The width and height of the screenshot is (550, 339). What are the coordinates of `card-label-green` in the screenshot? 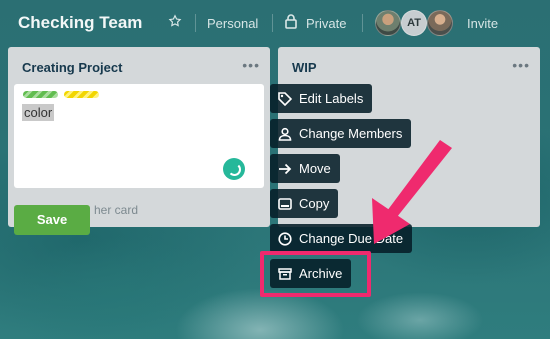 It's located at (40, 94).